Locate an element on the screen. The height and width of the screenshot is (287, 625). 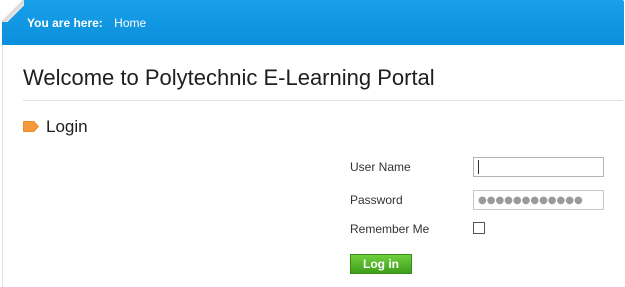
username-label: User Name is located at coordinates (380, 167).